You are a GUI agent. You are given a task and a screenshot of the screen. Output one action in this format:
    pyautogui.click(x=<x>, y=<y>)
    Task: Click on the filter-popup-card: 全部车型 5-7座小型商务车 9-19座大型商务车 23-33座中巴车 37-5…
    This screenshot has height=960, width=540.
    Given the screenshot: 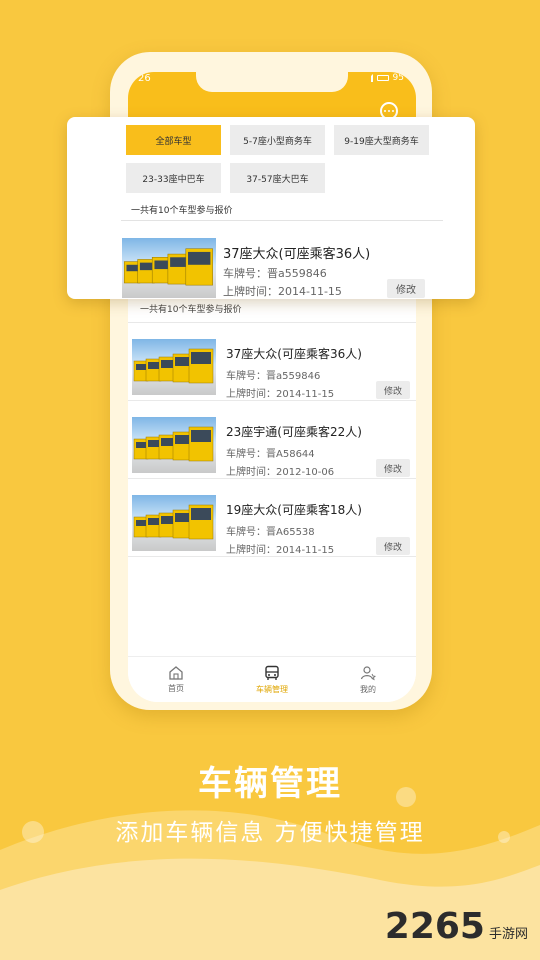 What is the action you would take?
    pyautogui.click(x=271, y=208)
    